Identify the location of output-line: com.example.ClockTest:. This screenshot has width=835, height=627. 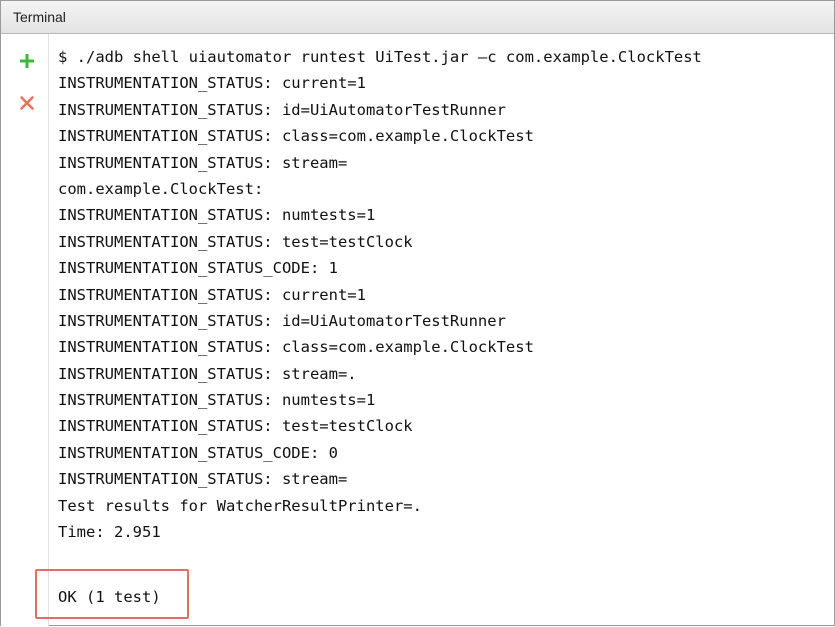
(161, 188).